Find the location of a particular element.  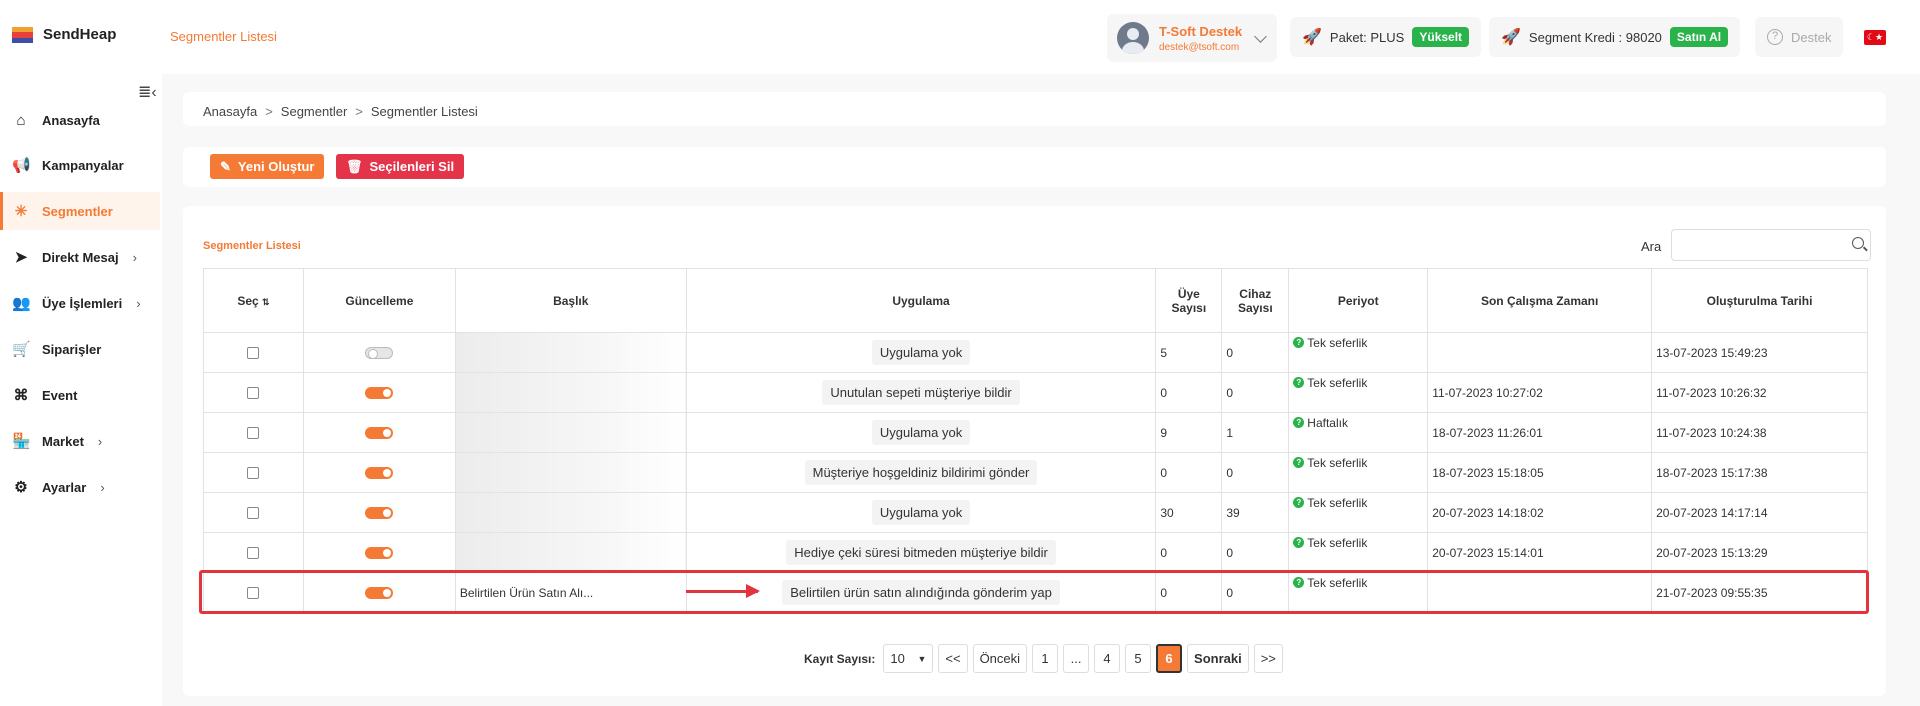

row-last-run: 18-07-2023 11:26:01 is located at coordinates (1540, 432).